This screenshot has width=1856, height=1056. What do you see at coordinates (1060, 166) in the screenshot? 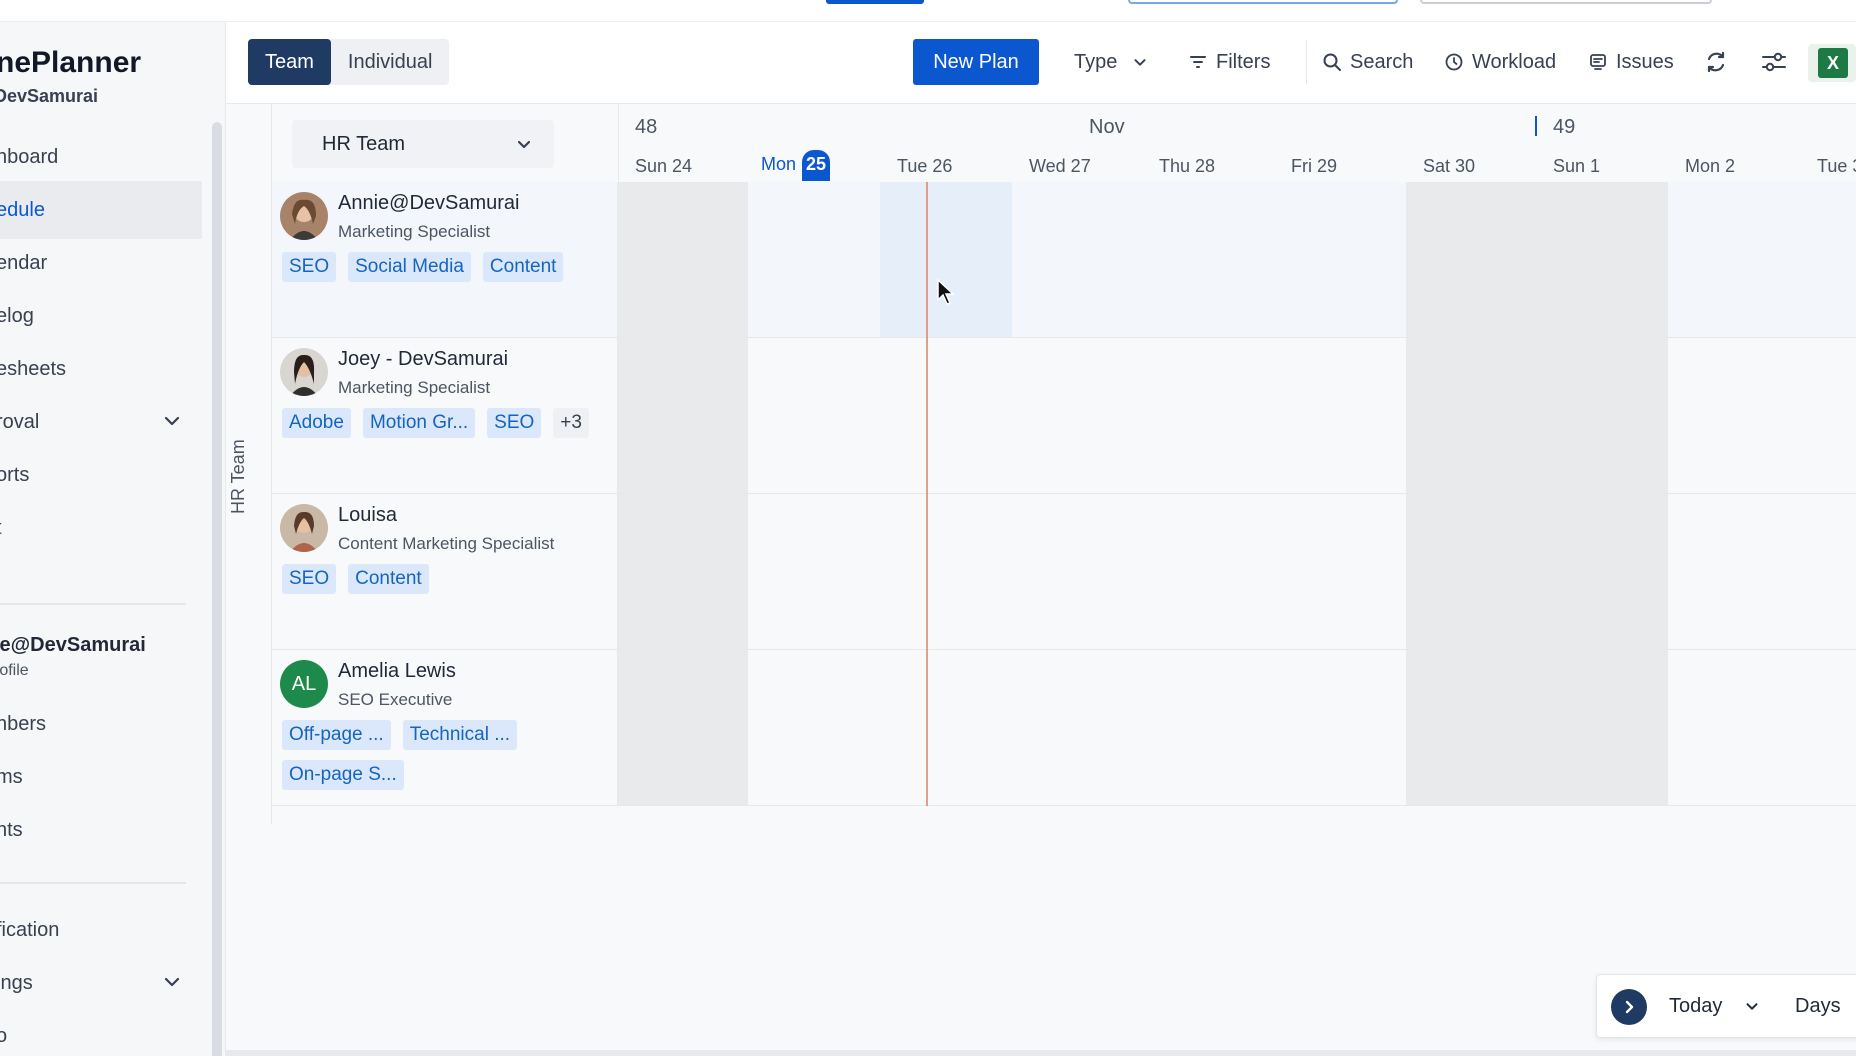
I see `day-header: Wed 27` at bounding box center [1060, 166].